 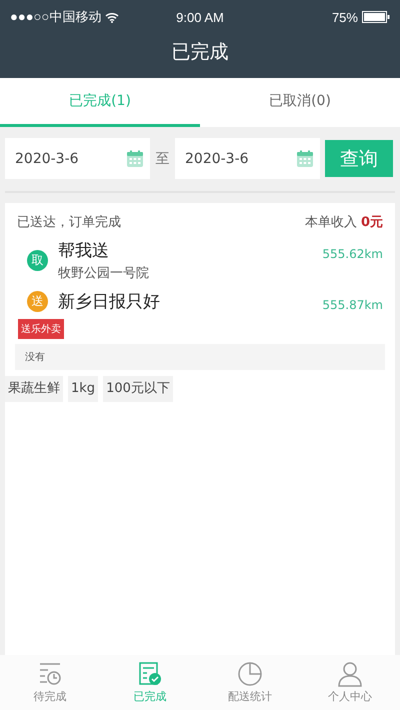 I want to click on attribute-tag: 果蔬生鲜, so click(x=34, y=389).